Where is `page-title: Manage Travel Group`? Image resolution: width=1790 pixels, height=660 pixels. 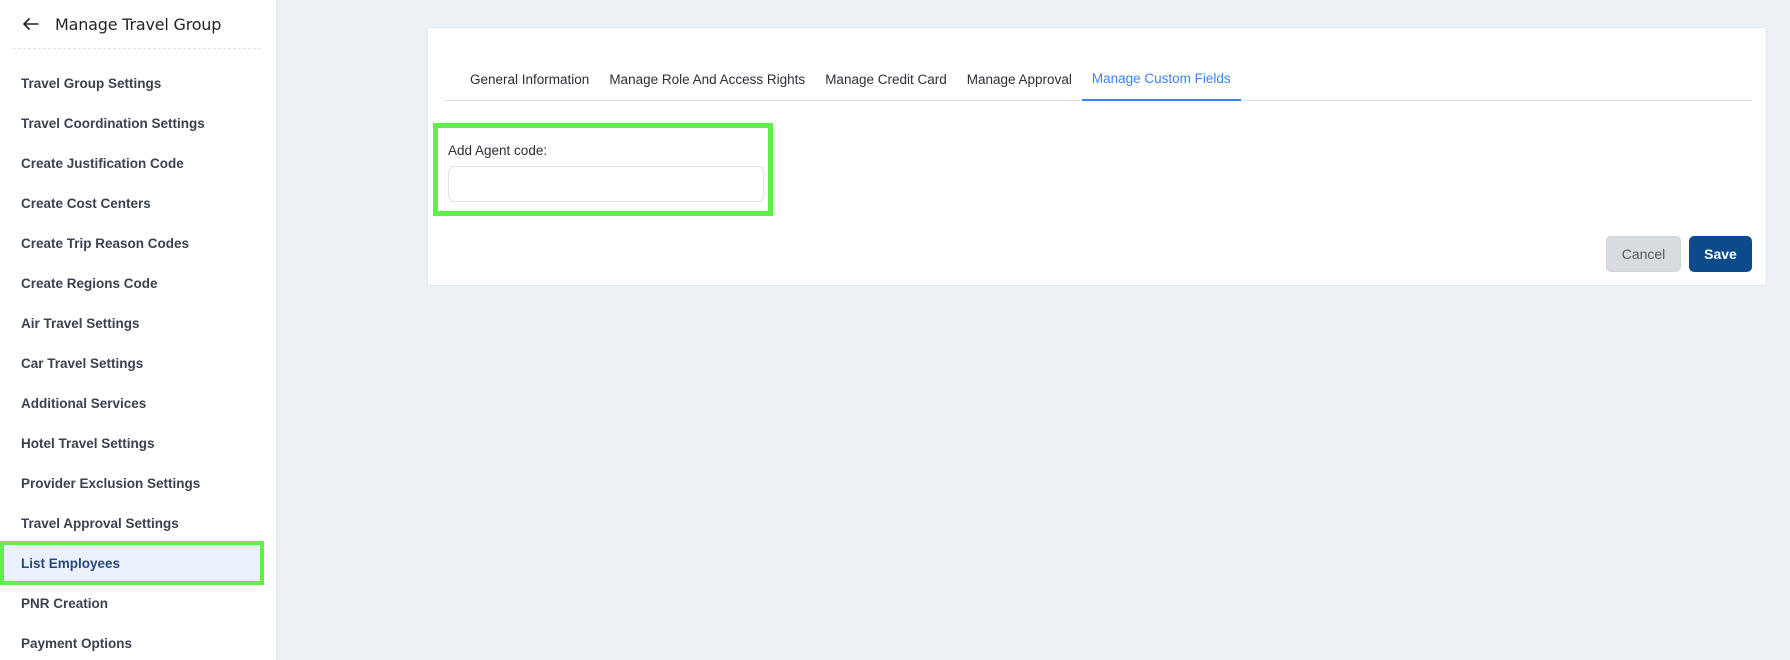
page-title: Manage Travel Group is located at coordinates (138, 24).